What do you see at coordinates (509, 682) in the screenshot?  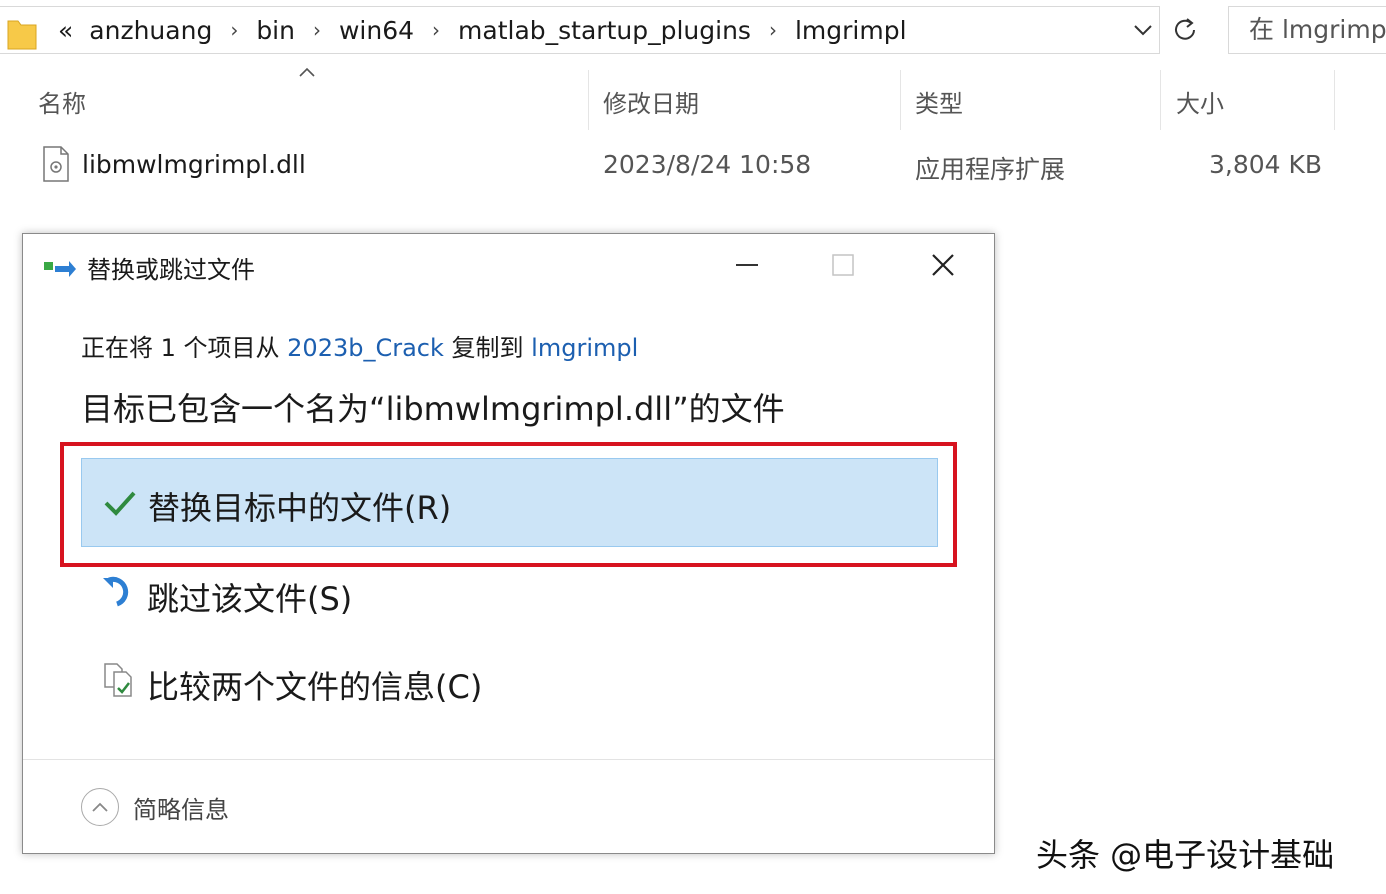 I see `compare-files-option: 比较两个文件的信息(C)` at bounding box center [509, 682].